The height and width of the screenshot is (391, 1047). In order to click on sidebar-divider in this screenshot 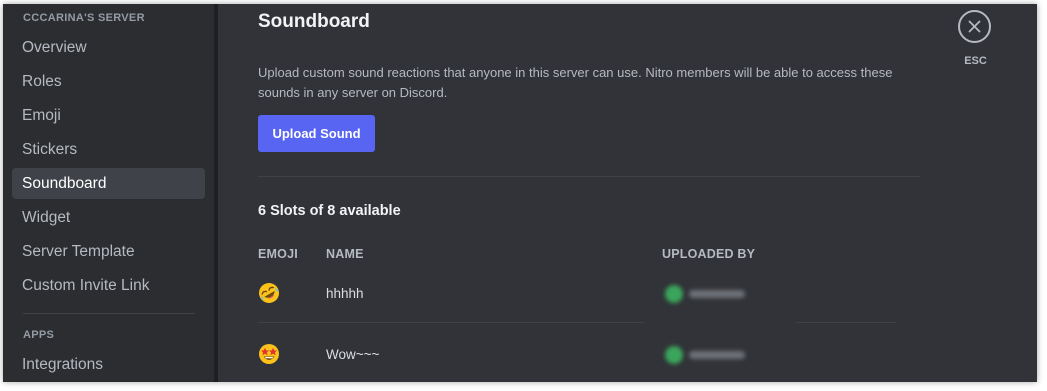, I will do `click(109, 313)`.